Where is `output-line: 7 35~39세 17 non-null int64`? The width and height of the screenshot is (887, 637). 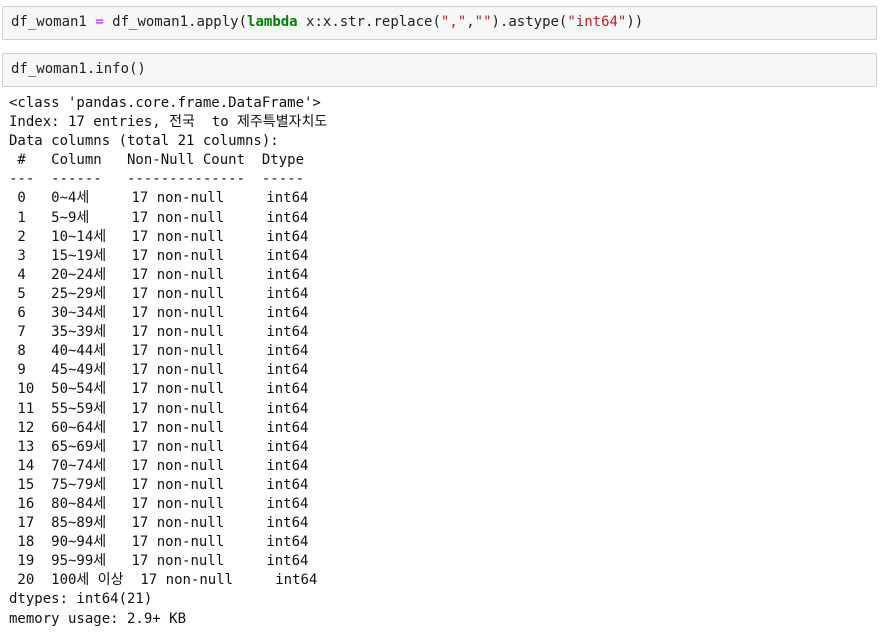 output-line: 7 35~39세 17 non-null int64 is located at coordinates (159, 332).